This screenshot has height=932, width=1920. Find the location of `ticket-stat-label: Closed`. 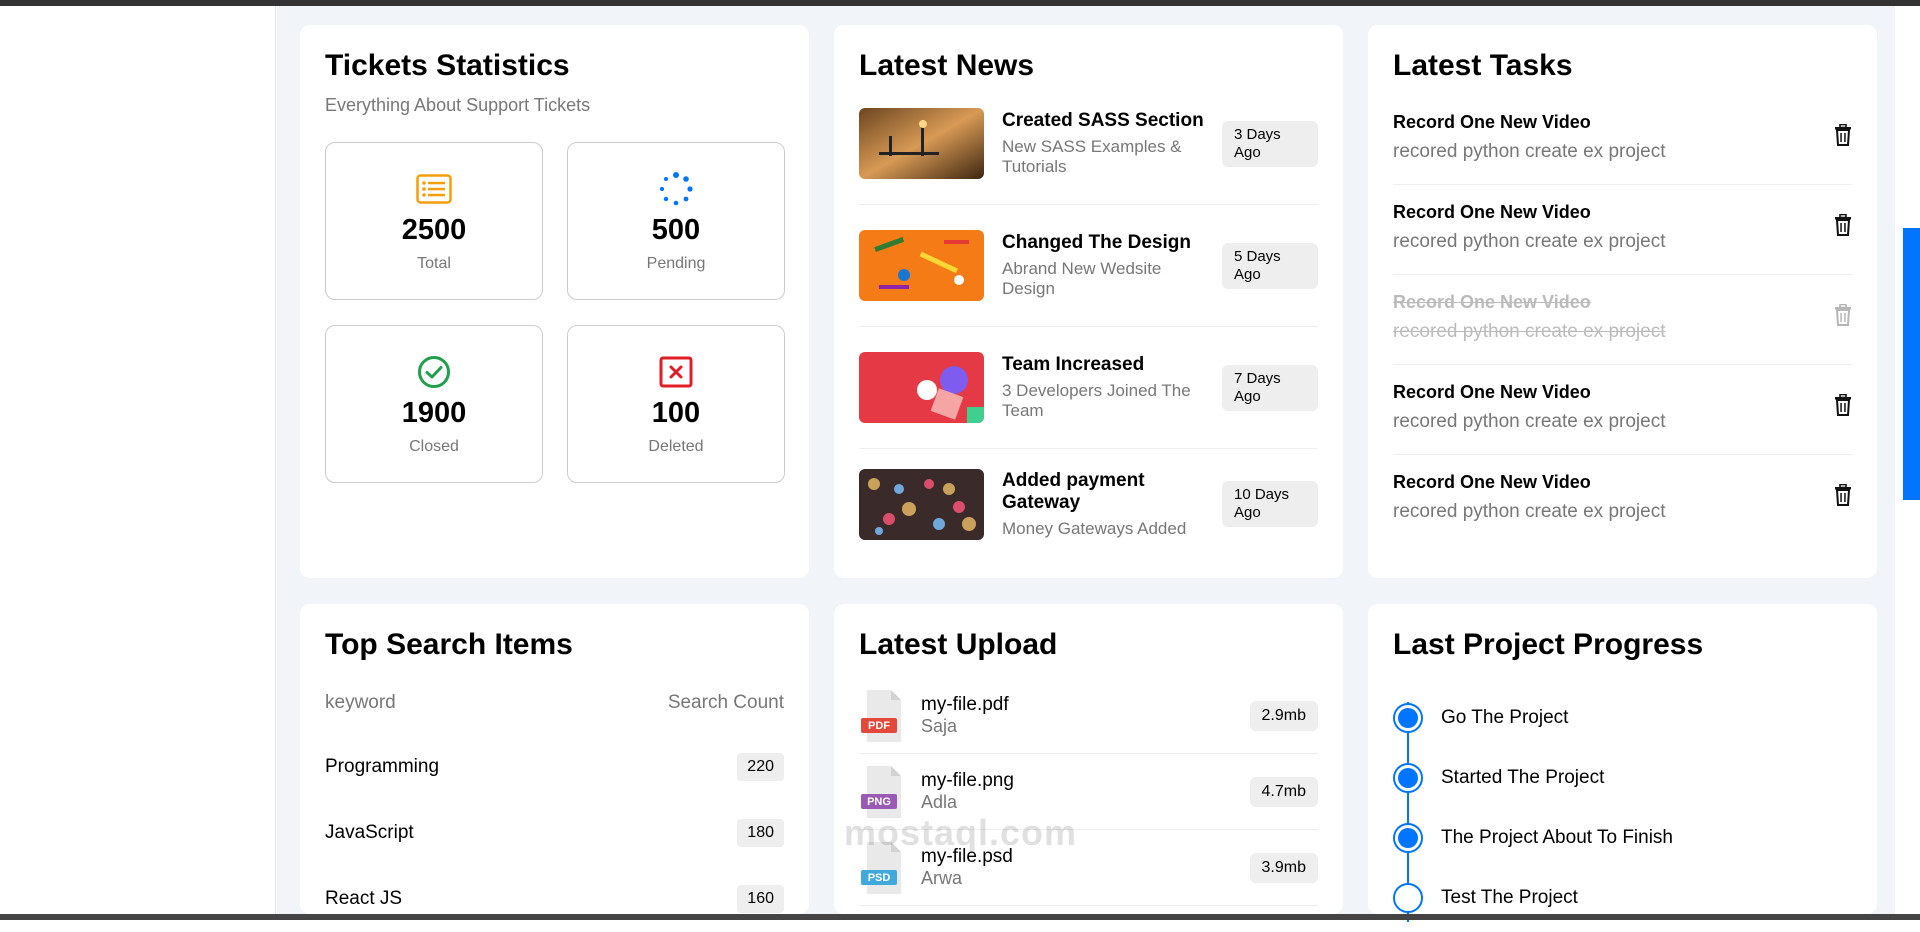

ticket-stat-label: Closed is located at coordinates (434, 446).